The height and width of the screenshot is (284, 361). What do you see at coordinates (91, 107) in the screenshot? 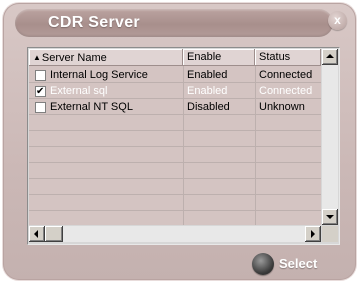
I see `server-name-cell: External NT SQL` at bounding box center [91, 107].